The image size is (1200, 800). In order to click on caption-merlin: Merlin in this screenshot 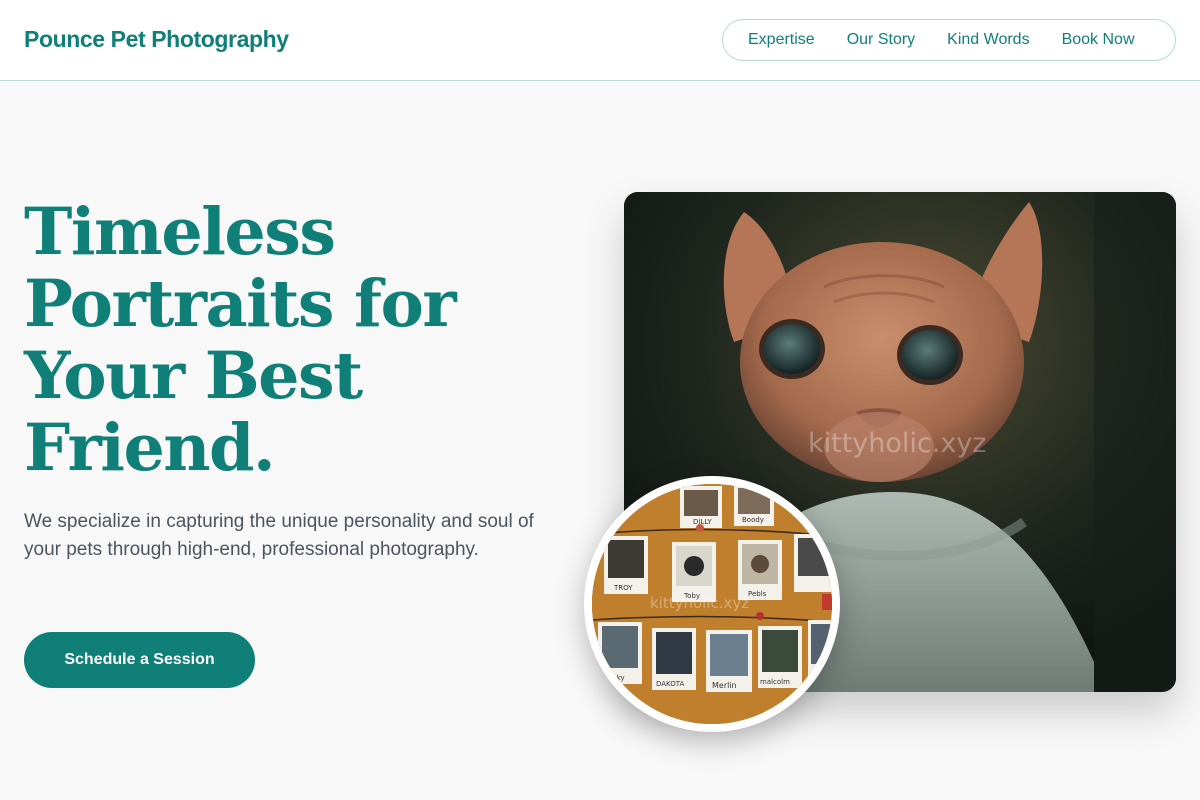, I will do `click(724, 685)`.